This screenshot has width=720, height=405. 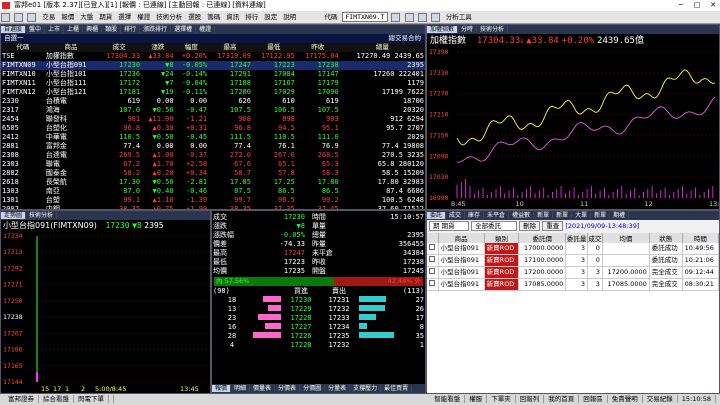 I want to click on menu-item-8: 籌碼, so click(x=213, y=17).